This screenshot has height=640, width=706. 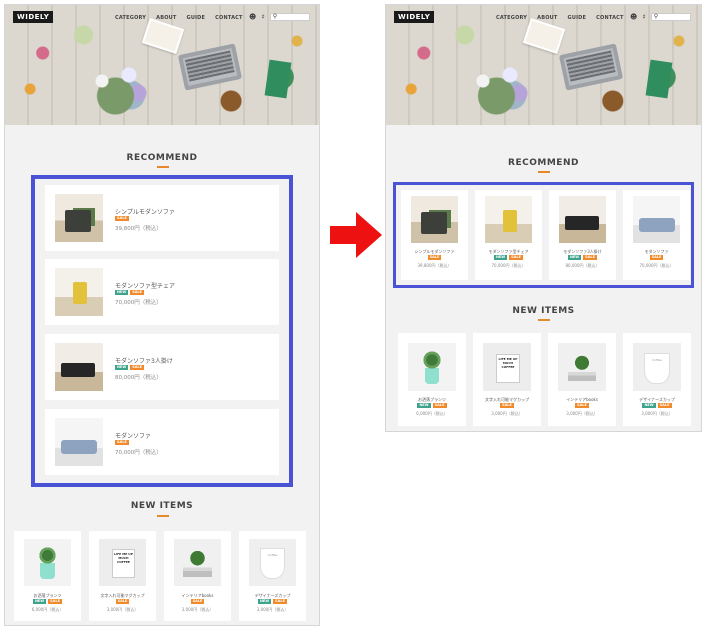 What do you see at coordinates (544, 172) in the screenshot?
I see `title-underline` at bounding box center [544, 172].